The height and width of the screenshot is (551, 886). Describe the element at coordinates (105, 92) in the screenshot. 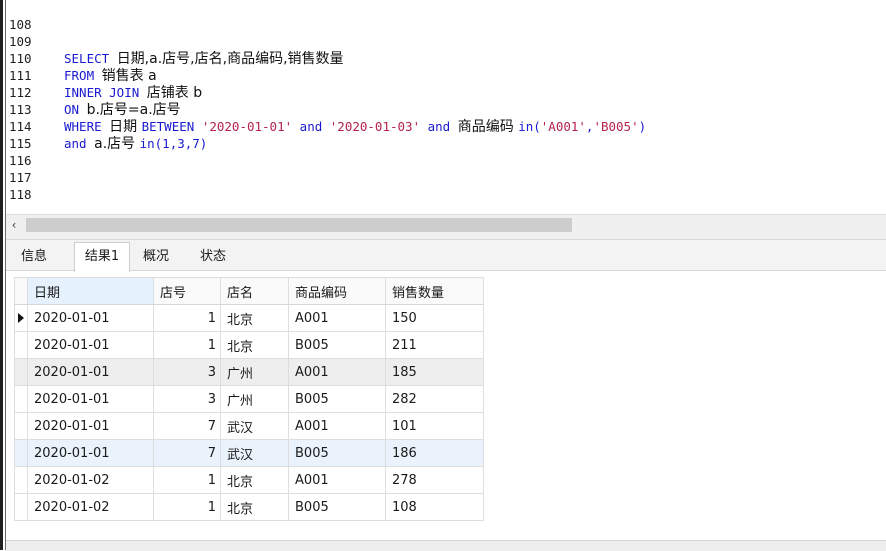

I see `keyword: INNER JOIN` at that location.